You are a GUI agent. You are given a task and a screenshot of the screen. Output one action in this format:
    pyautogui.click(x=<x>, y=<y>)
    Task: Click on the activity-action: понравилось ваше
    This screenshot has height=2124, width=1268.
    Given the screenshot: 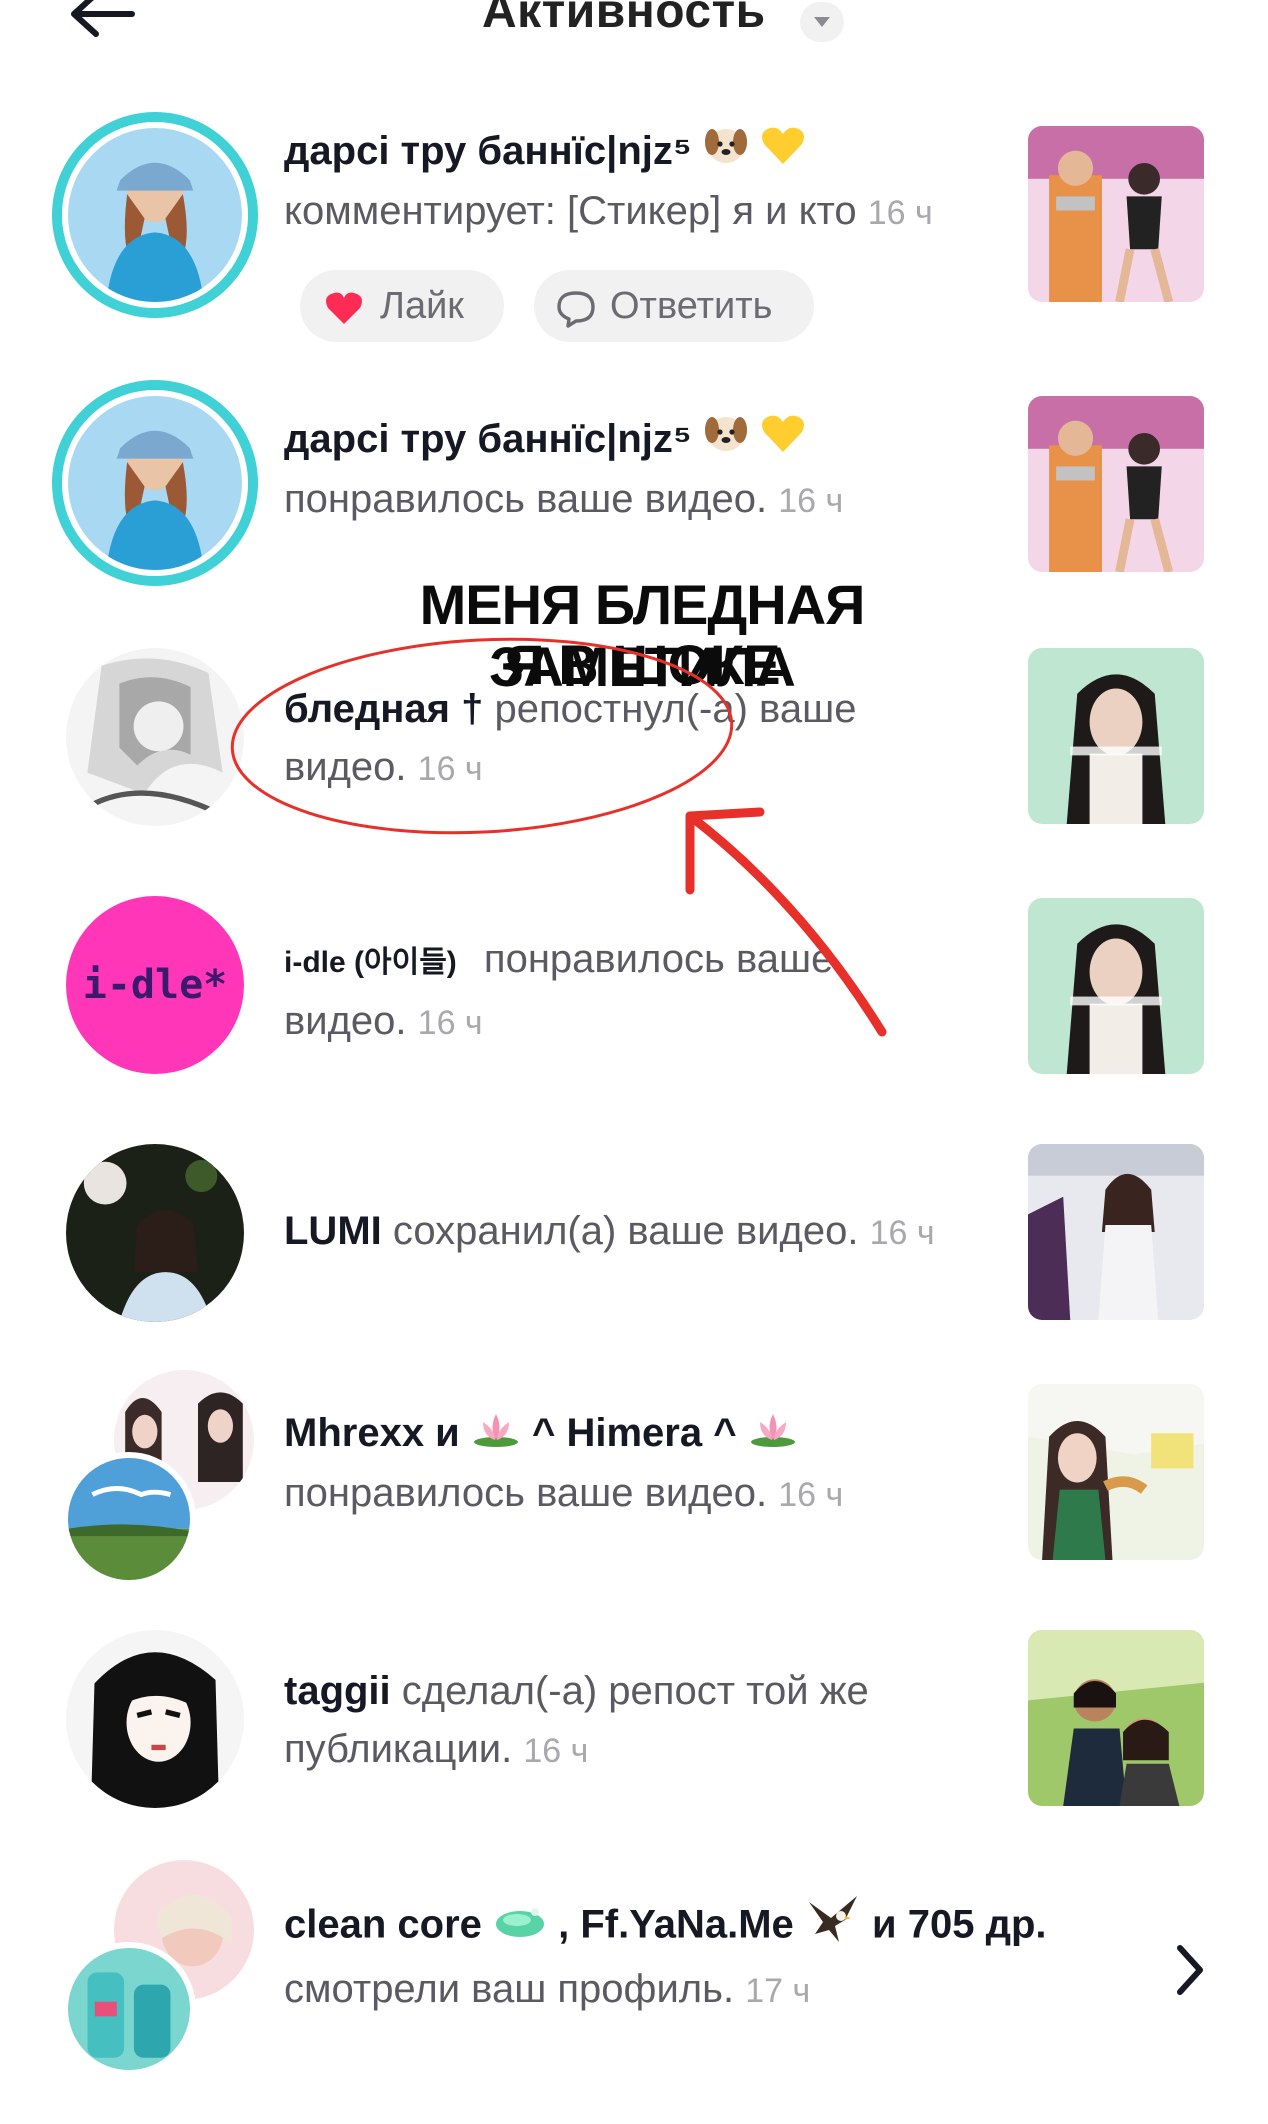 What is the action you would take?
    pyautogui.click(x=658, y=959)
    